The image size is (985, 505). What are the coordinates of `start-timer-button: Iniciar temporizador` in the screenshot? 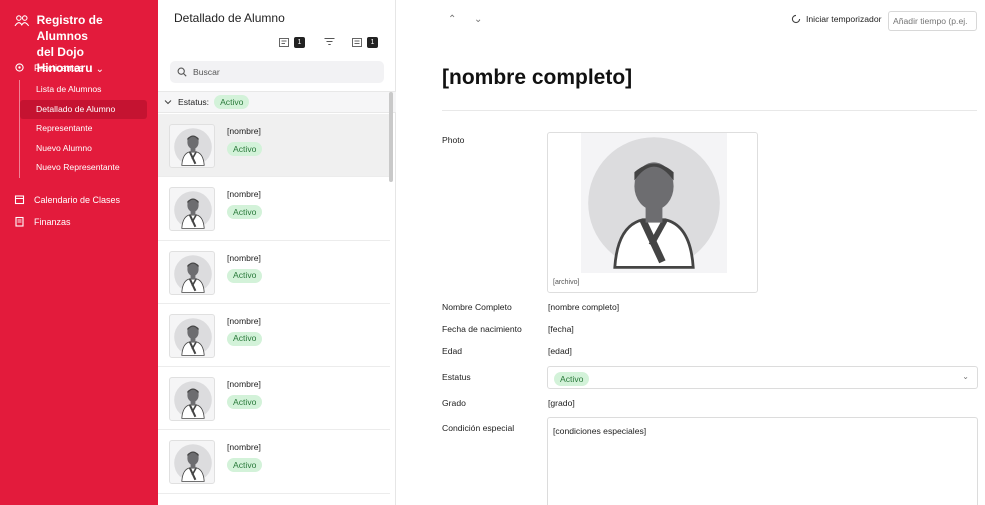 It's located at (836, 19).